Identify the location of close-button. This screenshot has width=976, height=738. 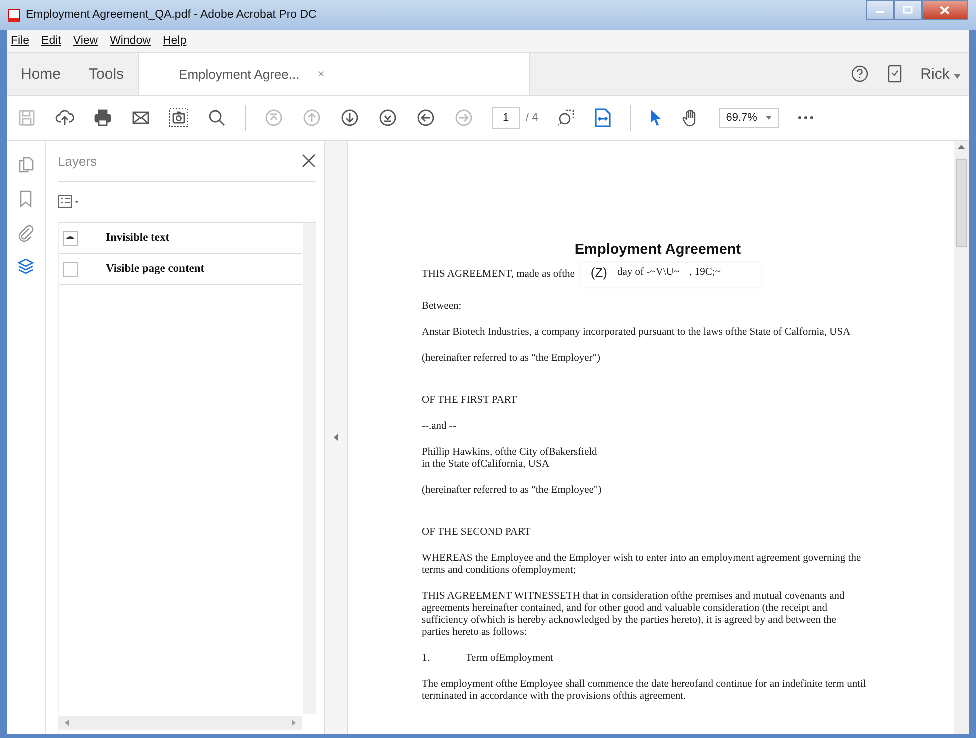
(945, 10).